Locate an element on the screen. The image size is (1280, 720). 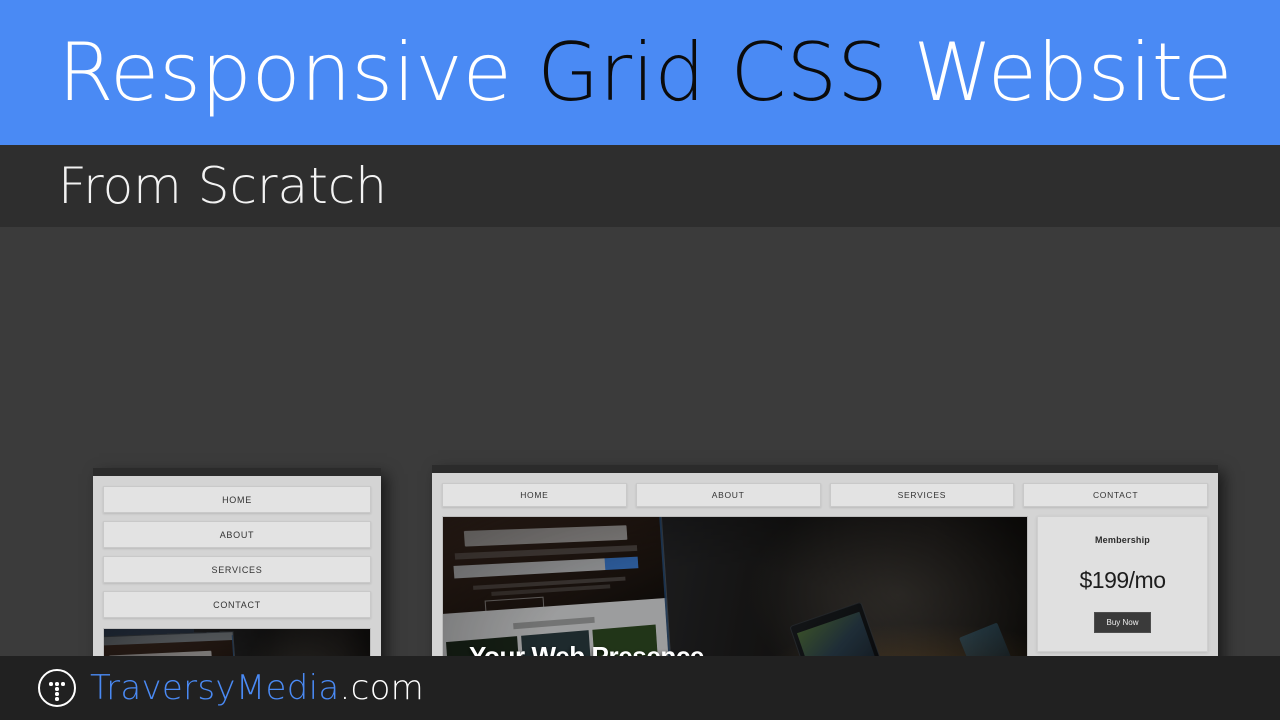
desktop-panel-chrome is located at coordinates (825, 469).